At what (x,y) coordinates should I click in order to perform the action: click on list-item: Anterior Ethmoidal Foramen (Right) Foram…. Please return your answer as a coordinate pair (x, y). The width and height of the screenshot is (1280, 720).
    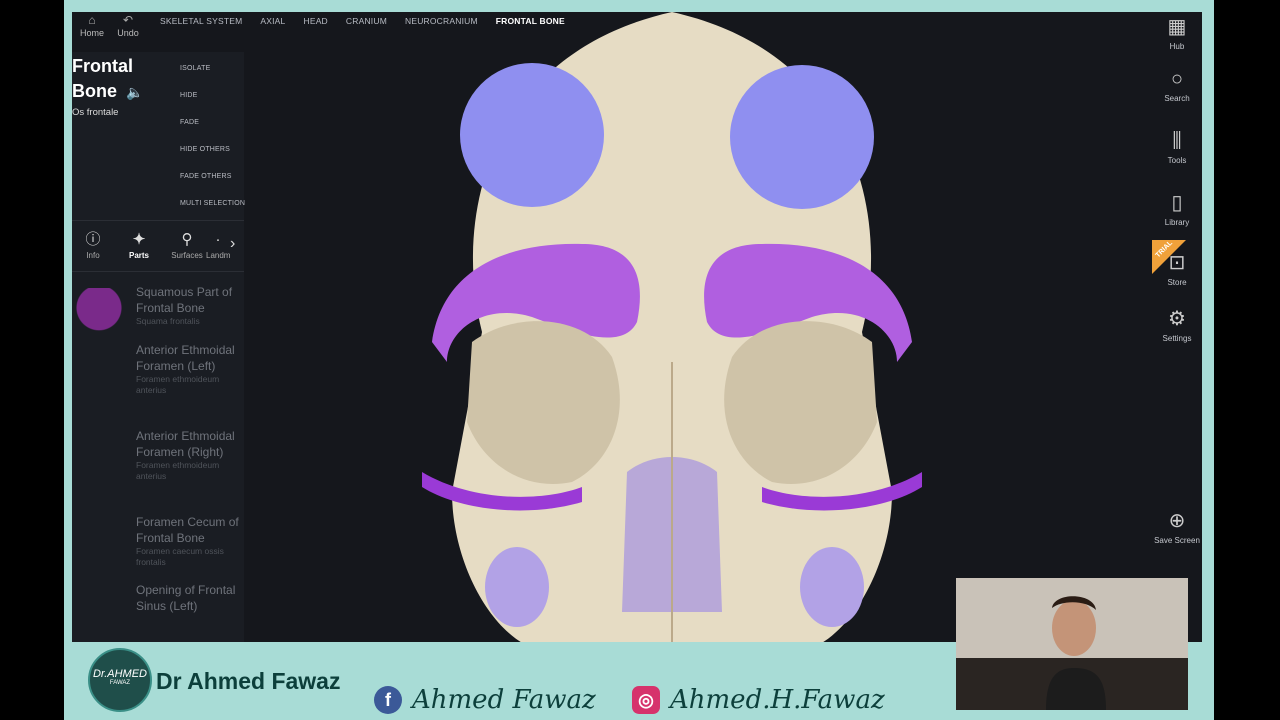
    Looking at the image, I should click on (158, 471).